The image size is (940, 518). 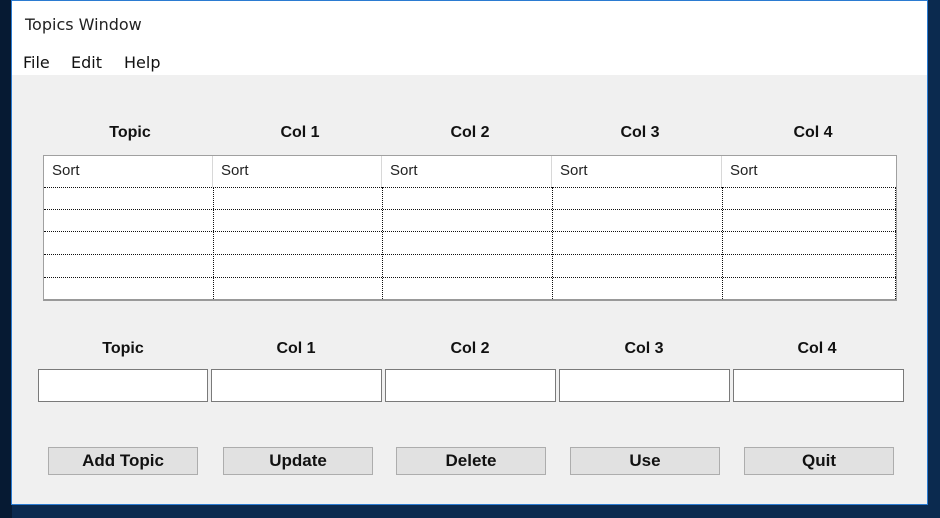 I want to click on grid-header-col2: Col 2, so click(x=470, y=132).